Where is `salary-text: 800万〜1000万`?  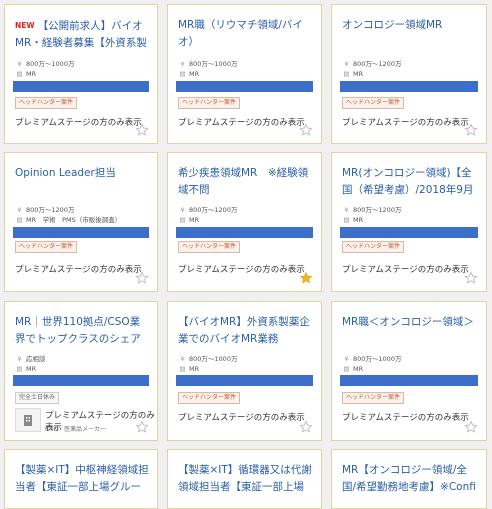 salary-text: 800万〜1000万 is located at coordinates (213, 359).